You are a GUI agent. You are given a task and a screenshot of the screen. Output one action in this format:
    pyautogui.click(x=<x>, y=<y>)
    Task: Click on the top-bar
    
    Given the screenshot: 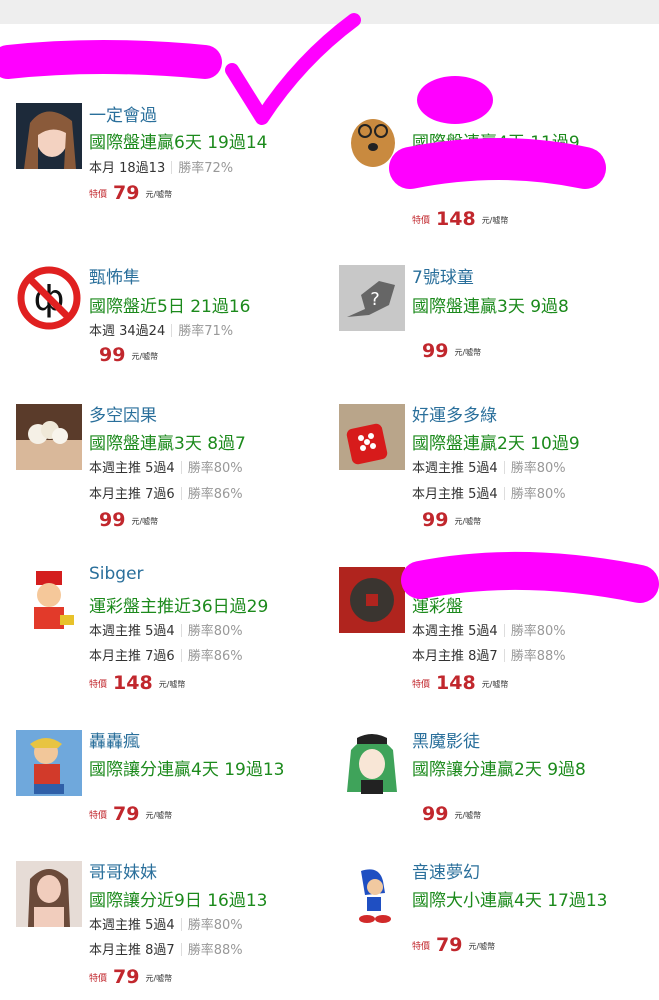 What is the action you would take?
    pyautogui.click(x=329, y=12)
    